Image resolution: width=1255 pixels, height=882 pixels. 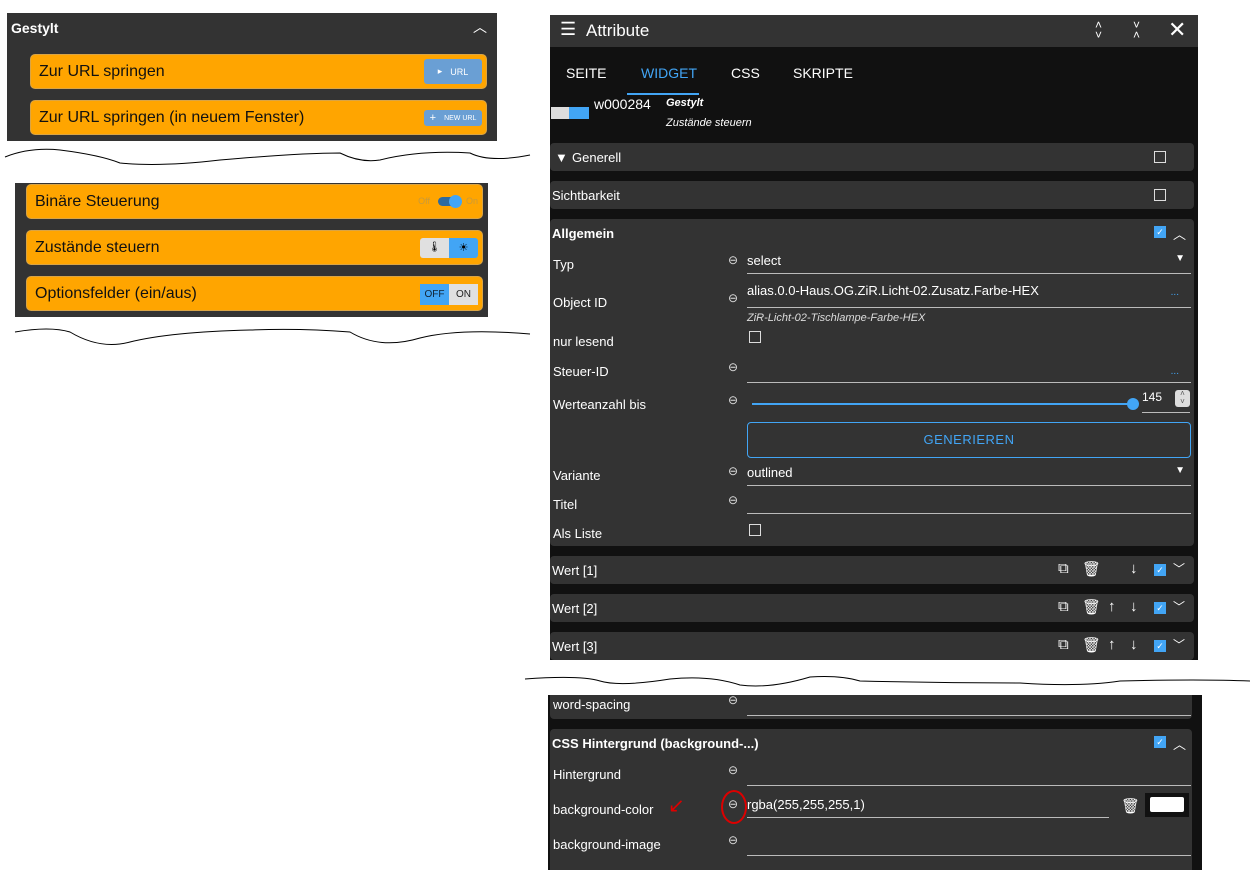 What do you see at coordinates (1133, 404) in the screenshot?
I see `slider-thumb` at bounding box center [1133, 404].